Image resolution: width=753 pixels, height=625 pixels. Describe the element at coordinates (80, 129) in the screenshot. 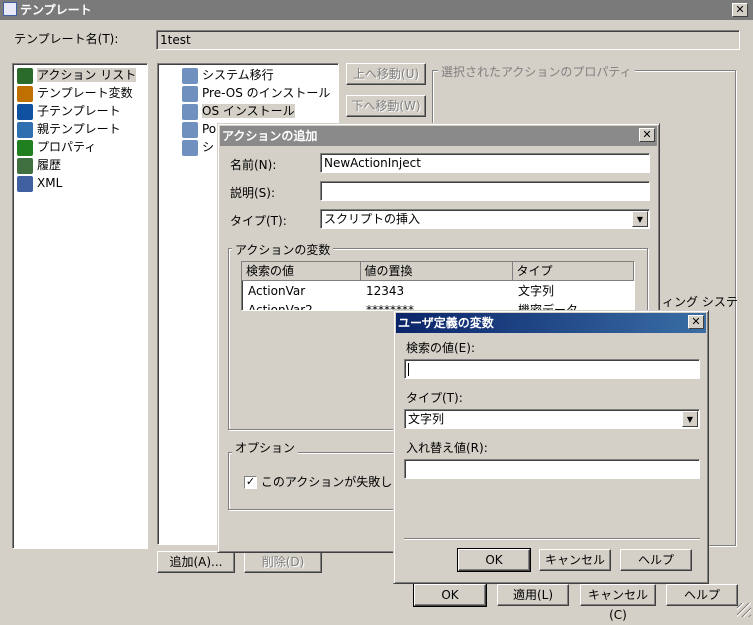

I see `nav-item-parent-template: 親テンプレート` at that location.